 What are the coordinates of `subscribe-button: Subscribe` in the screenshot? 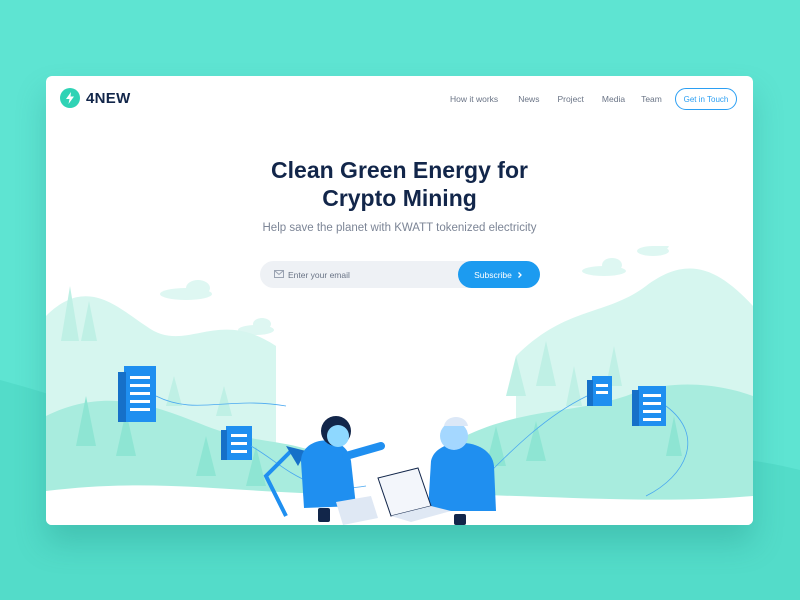 It's located at (499, 274).